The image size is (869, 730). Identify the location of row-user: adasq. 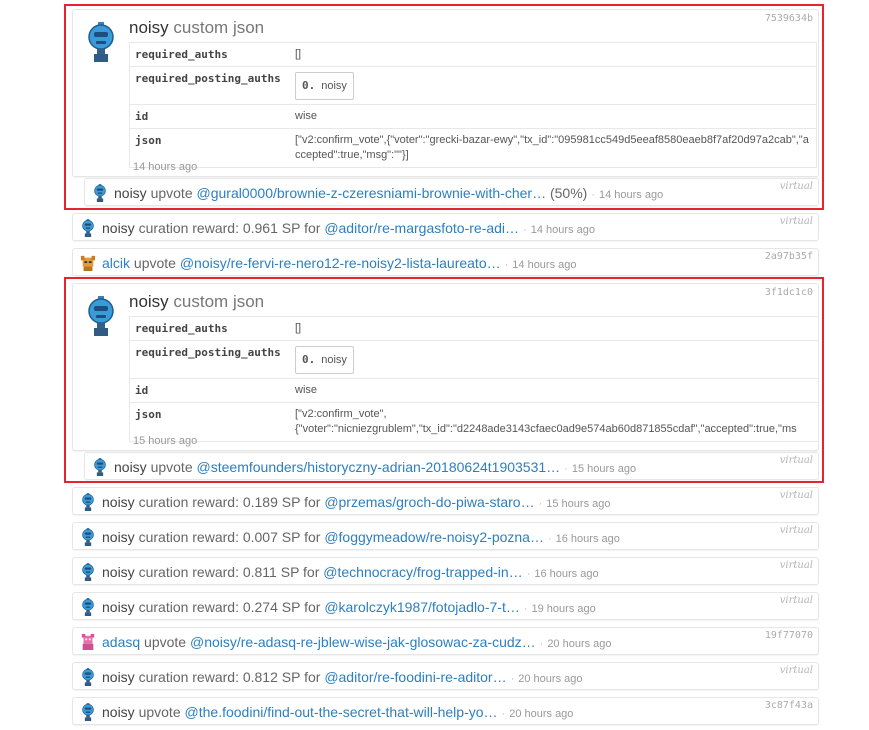
(121, 642).